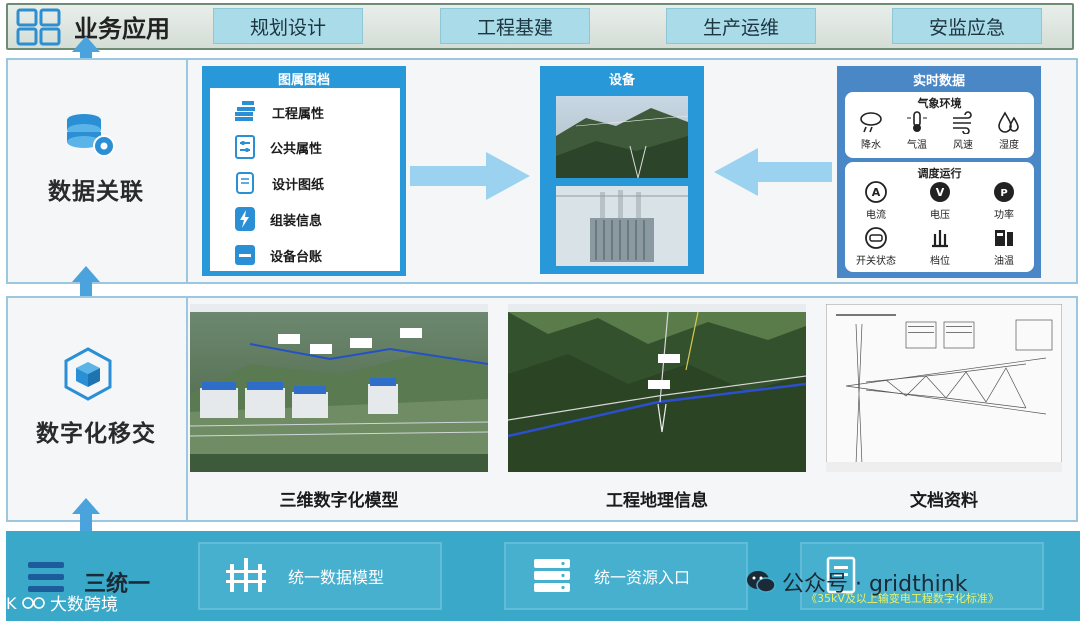 The height and width of the screenshot is (621, 1080). I want to click on thermometer-icon, so click(917, 121).